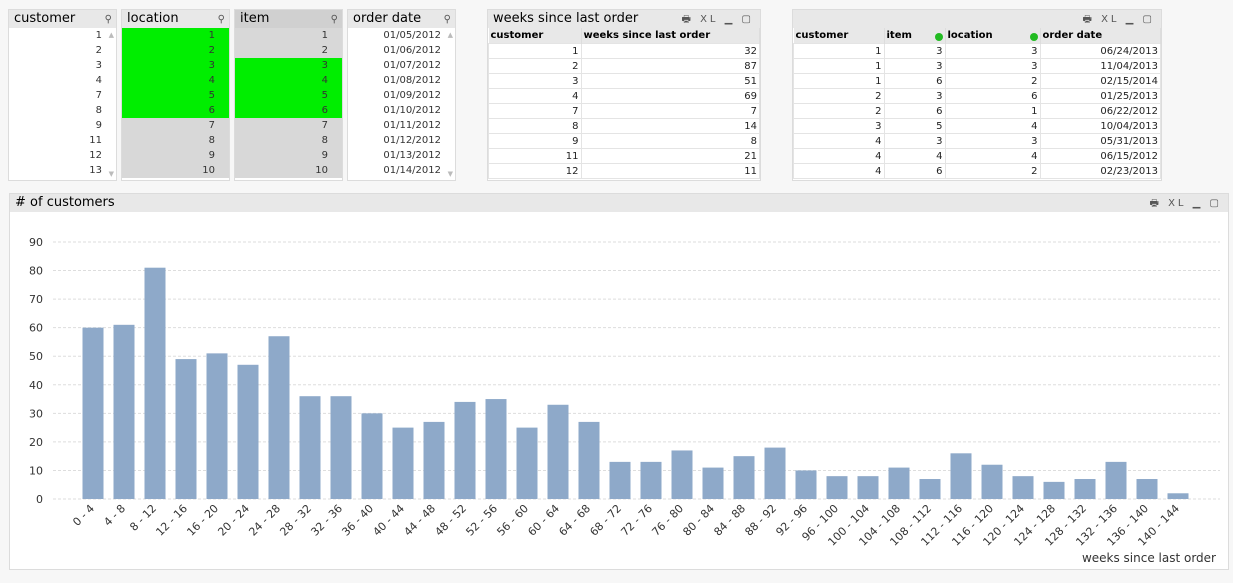 The height and width of the screenshot is (583, 1233). Describe the element at coordinates (624, 96) in the screenshot. I see `table-row: 4 69` at that location.